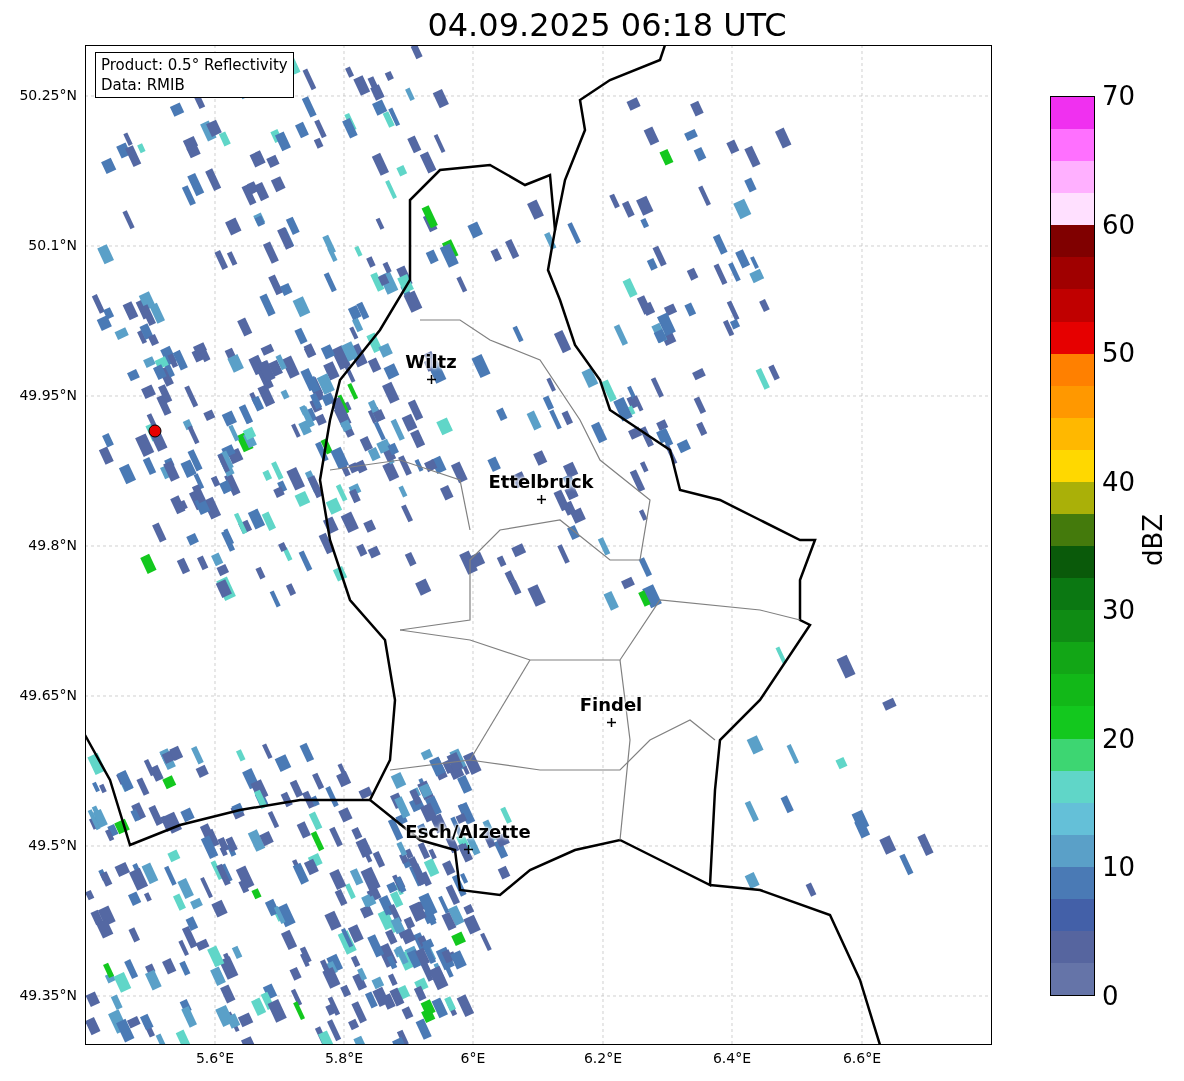 The image size is (1184, 1081). What do you see at coordinates (1119, 738) in the screenshot?
I see `colorbar-tick-label: 20` at bounding box center [1119, 738].